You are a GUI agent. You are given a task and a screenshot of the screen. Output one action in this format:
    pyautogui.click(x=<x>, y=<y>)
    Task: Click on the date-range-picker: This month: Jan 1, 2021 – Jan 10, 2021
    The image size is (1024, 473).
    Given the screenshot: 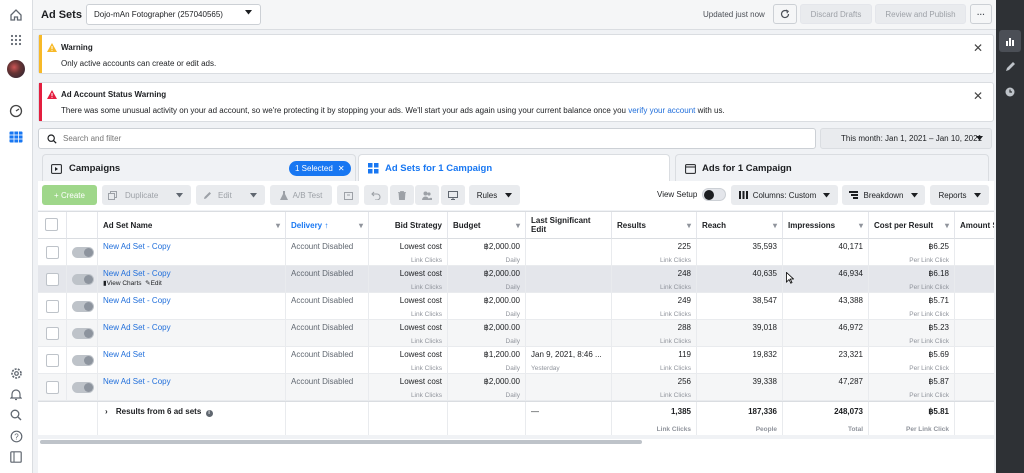 What is the action you would take?
    pyautogui.click(x=906, y=138)
    